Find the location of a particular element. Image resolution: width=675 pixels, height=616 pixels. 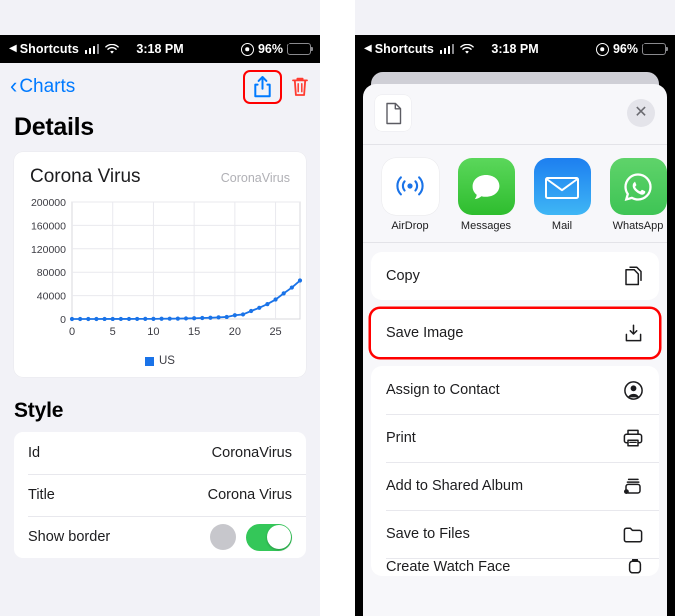

share-action-group-1: Copy is located at coordinates (515, 276).